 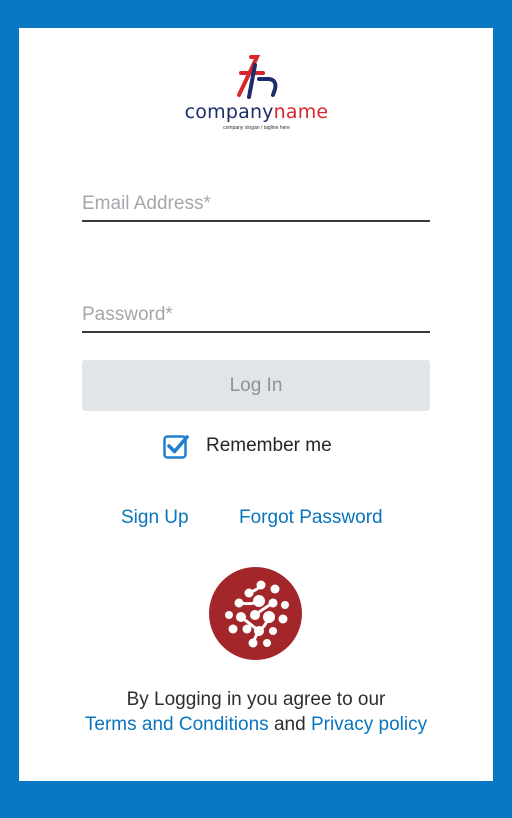 I want to click on agreement-and: and, so click(x=289, y=724).